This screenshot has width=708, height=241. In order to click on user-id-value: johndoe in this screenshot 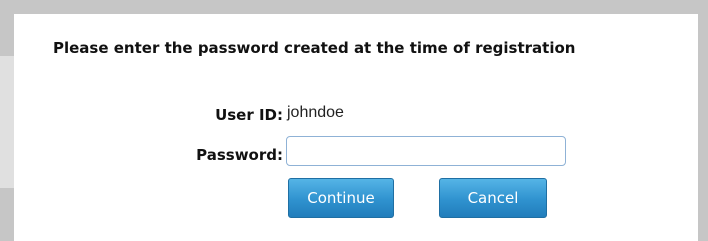, I will do `click(315, 112)`.